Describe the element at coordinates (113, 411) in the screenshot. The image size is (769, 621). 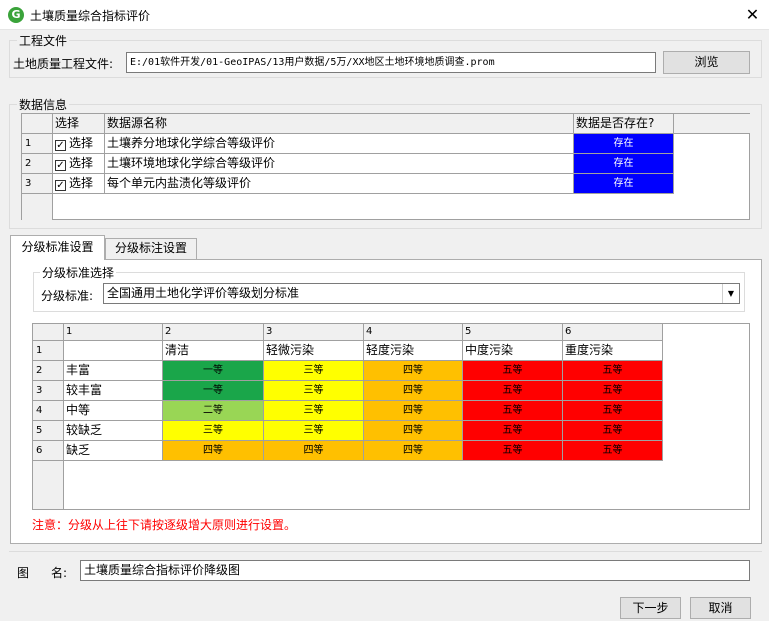
I see `nutrient-level-label: 中等` at that location.